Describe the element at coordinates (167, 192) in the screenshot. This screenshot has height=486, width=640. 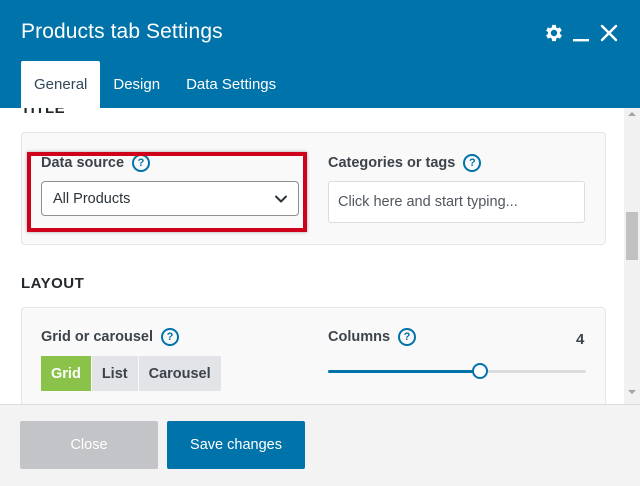
I see `highlight-box` at that location.